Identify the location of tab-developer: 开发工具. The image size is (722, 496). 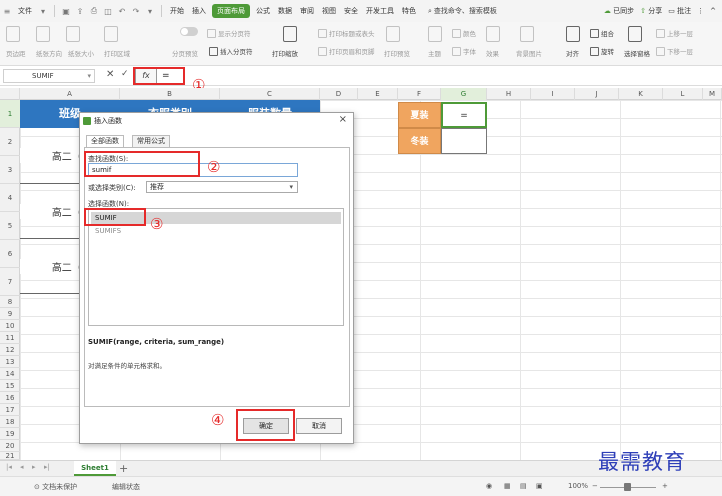
(380, 11).